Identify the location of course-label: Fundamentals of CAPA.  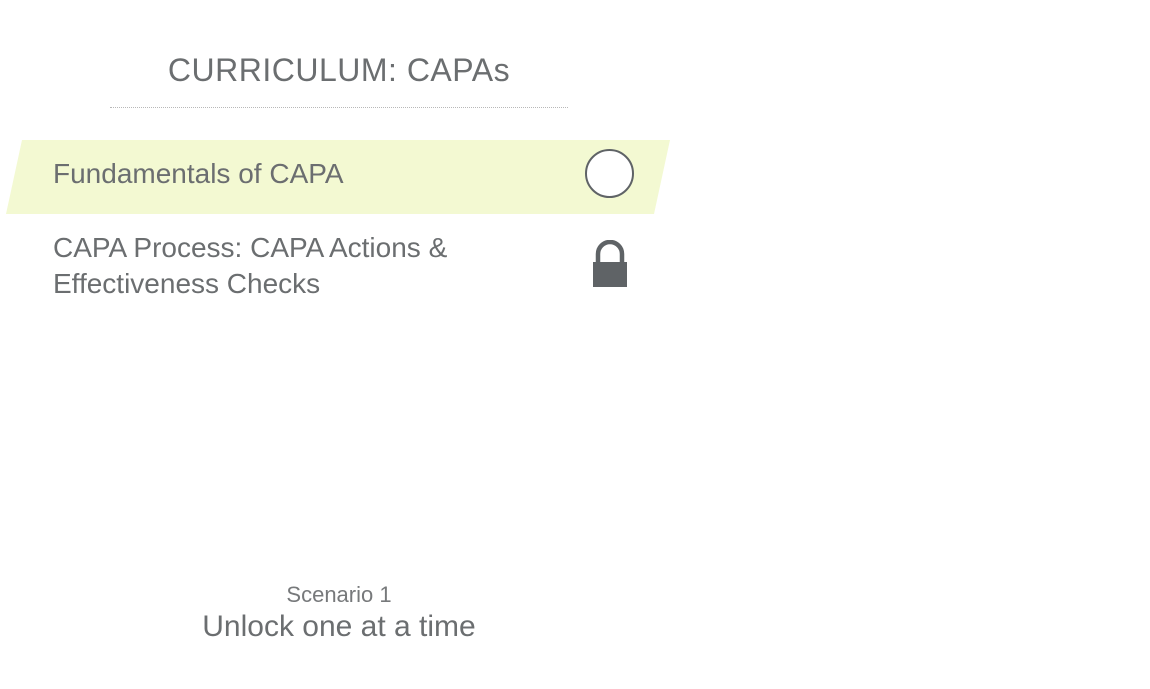
(198, 173).